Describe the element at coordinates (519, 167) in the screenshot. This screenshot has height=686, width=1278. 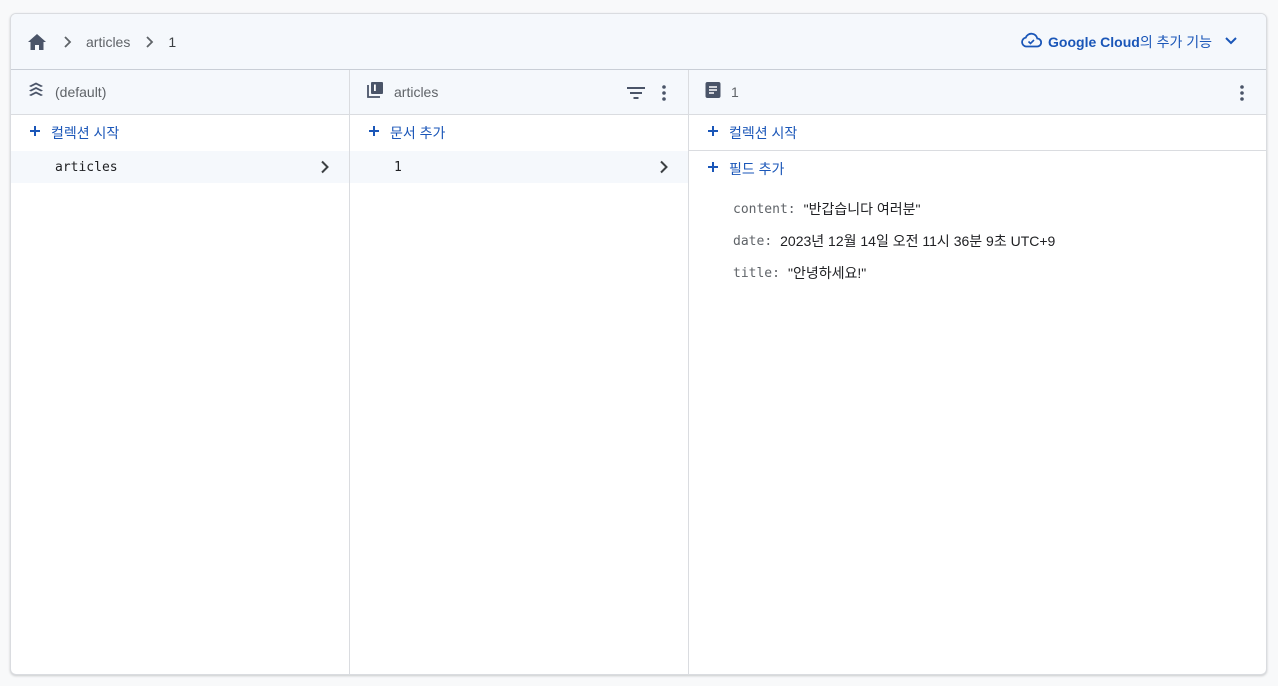
I see `document-list-item: 1` at that location.